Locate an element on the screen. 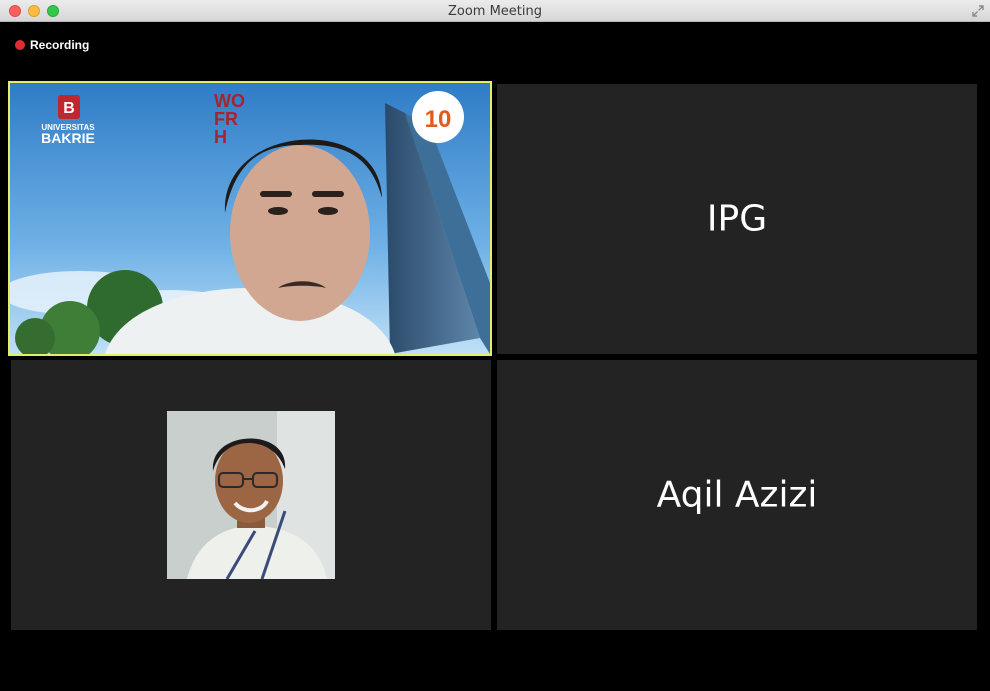 The image size is (990, 691). participant-name: IPG is located at coordinates (737, 219).